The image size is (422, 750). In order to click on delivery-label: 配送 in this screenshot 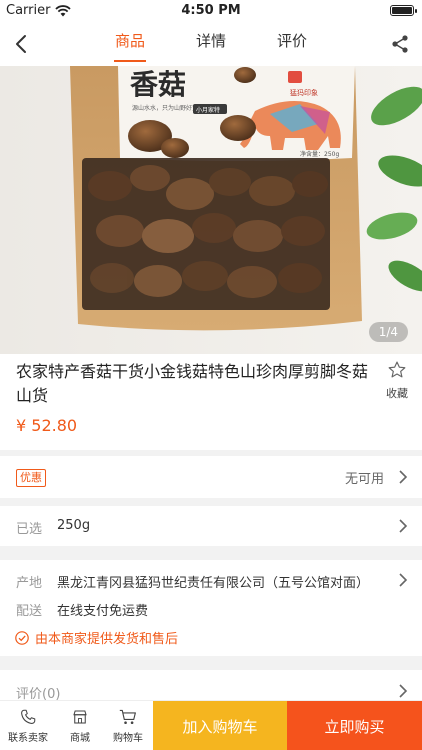, I will do `click(29, 611)`.